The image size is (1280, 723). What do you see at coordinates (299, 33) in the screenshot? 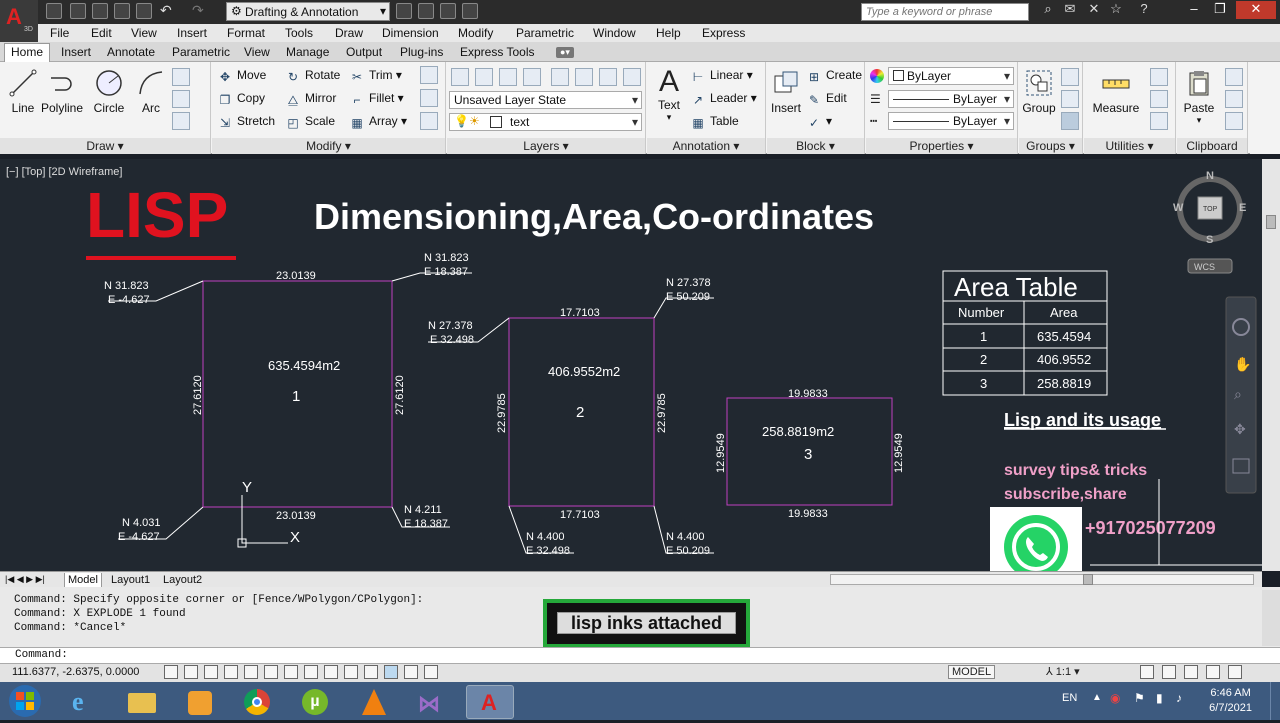
I see `menu-tools: Tools` at bounding box center [299, 33].